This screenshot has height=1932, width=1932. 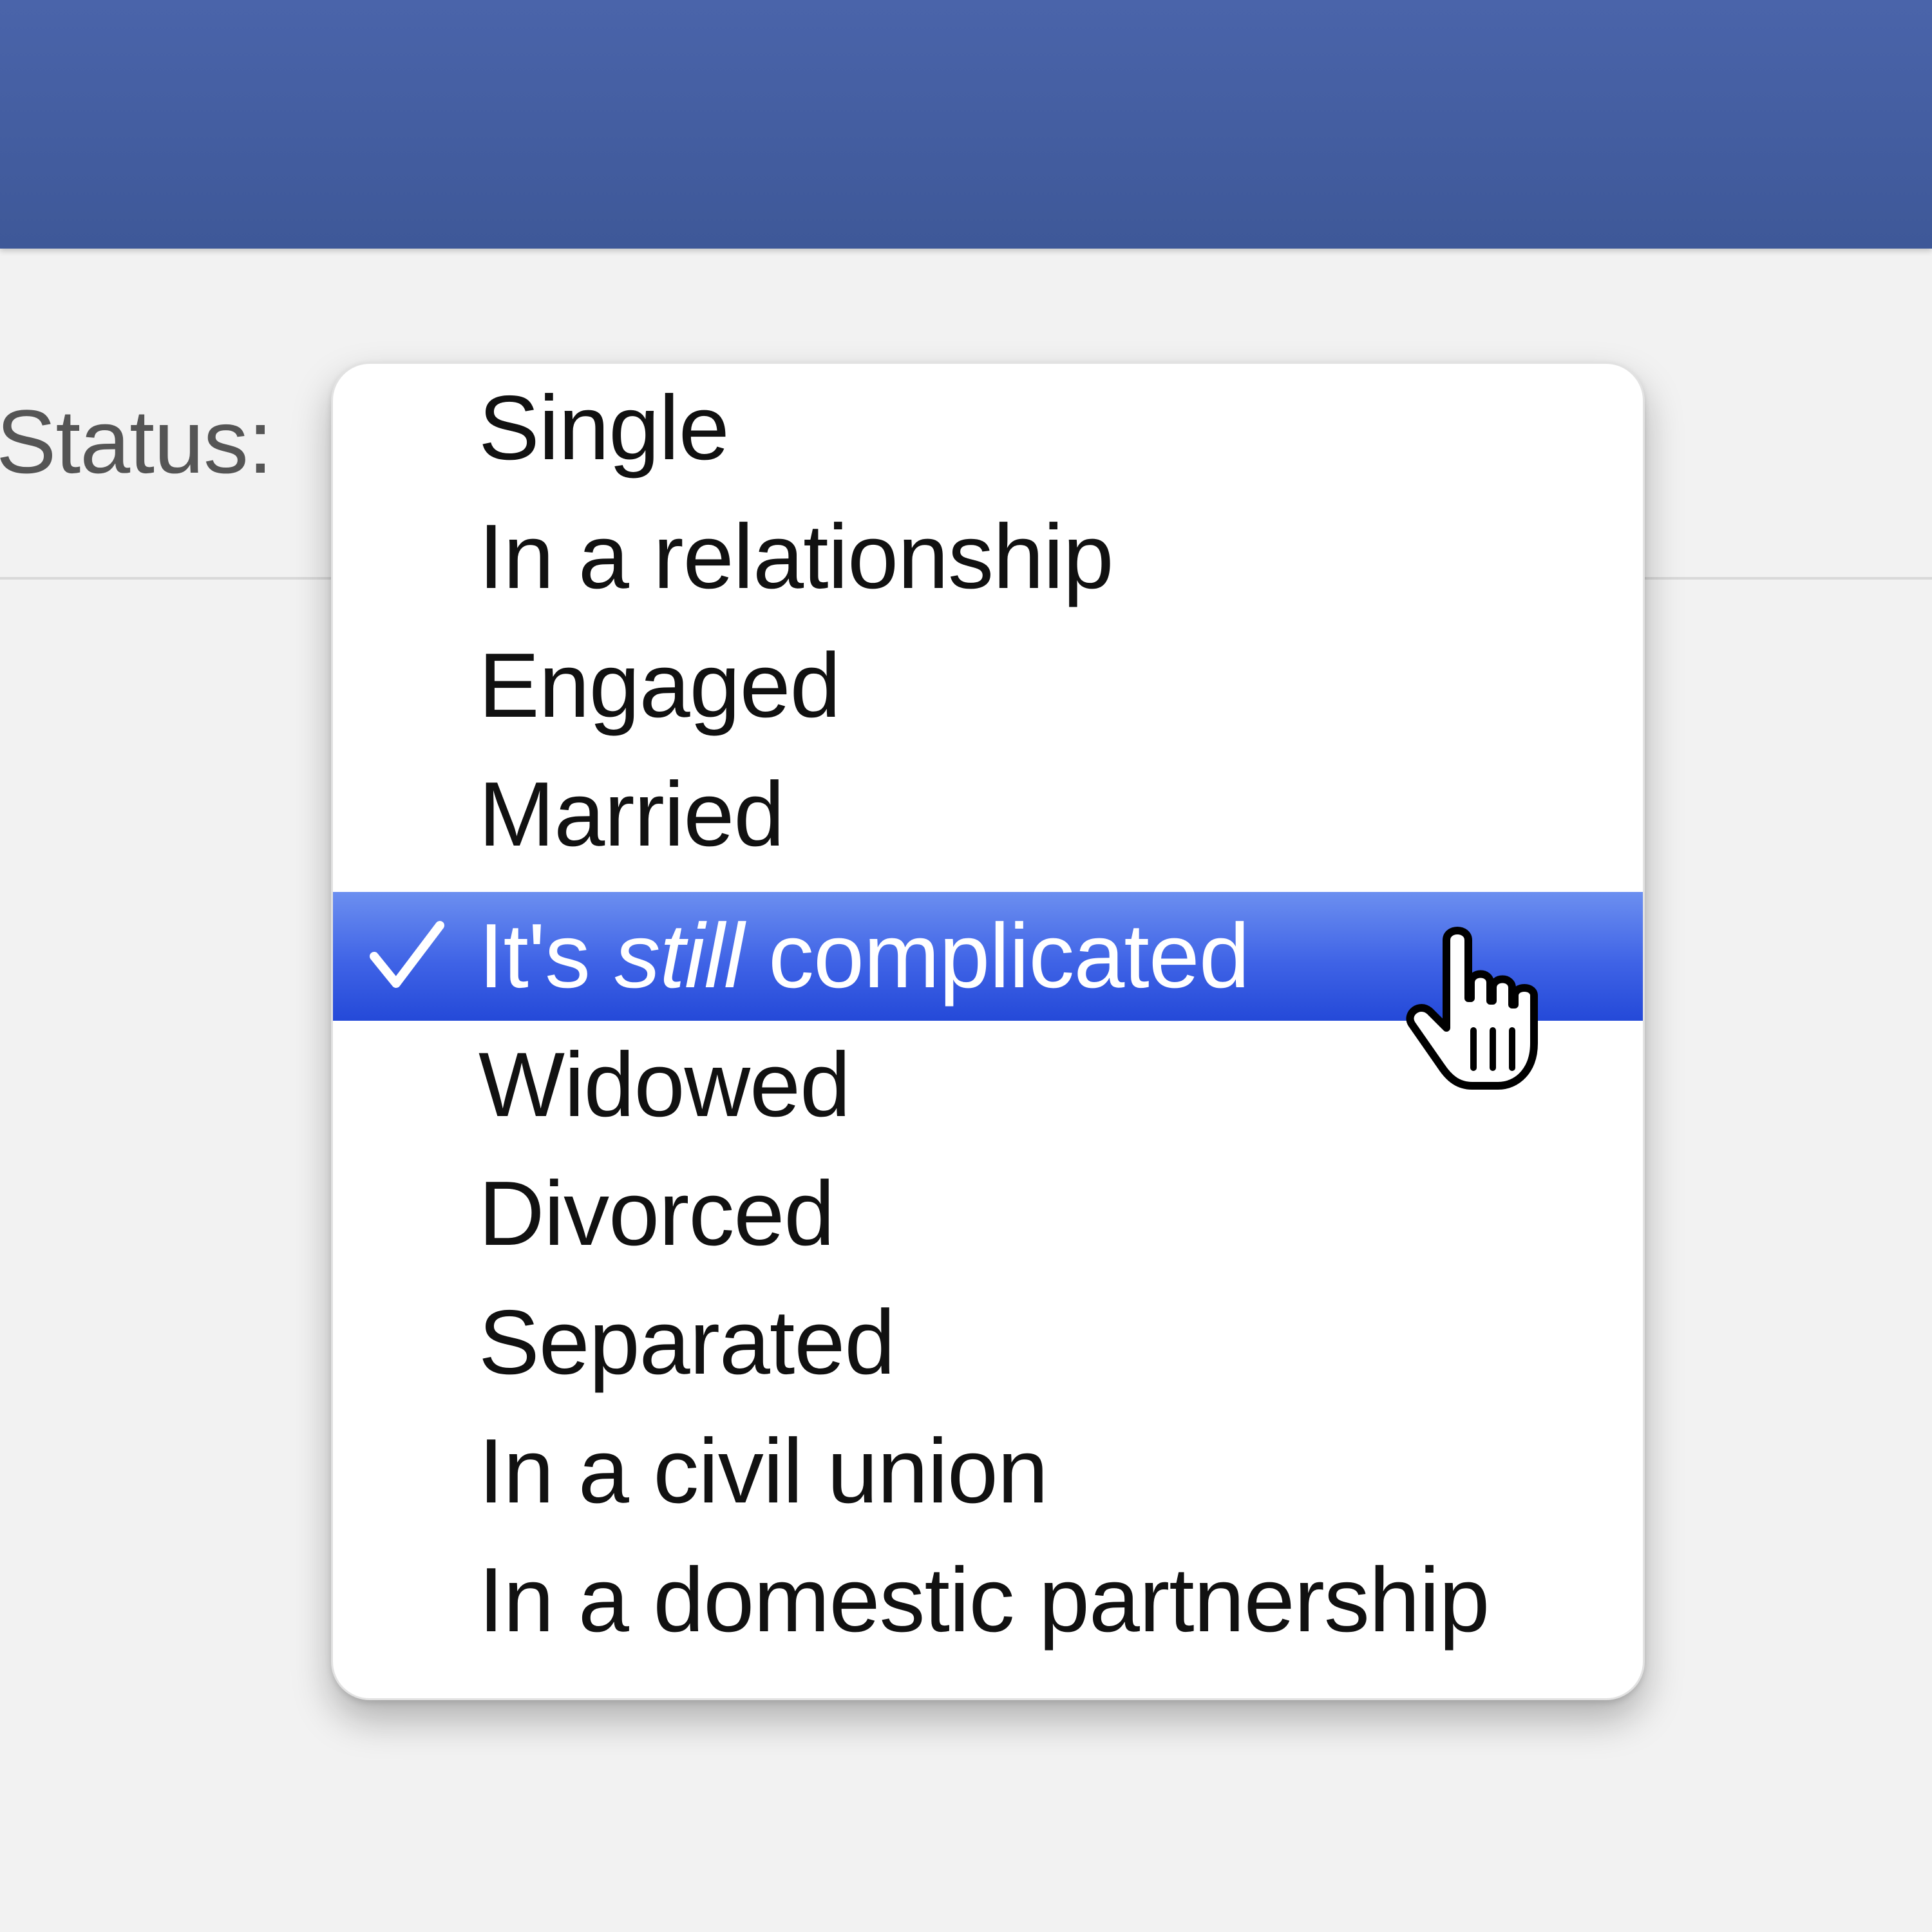 What do you see at coordinates (546, 956) in the screenshot?
I see `option-label-pre: It's` at bounding box center [546, 956].